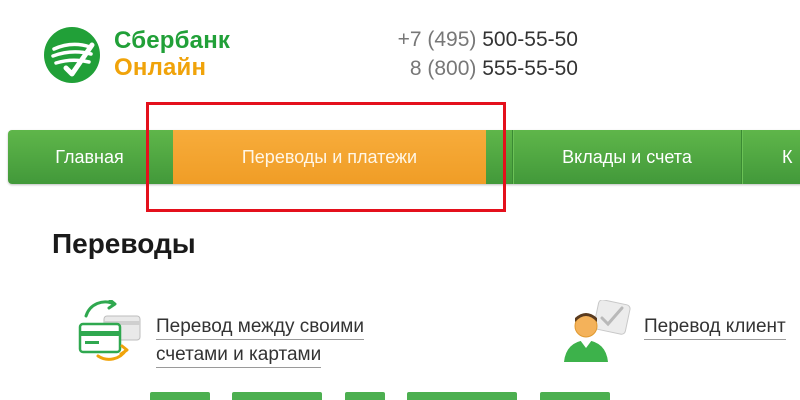 The height and width of the screenshot is (400, 800). Describe the element at coordinates (741, 157) in the screenshot. I see `nav-divider` at that location.